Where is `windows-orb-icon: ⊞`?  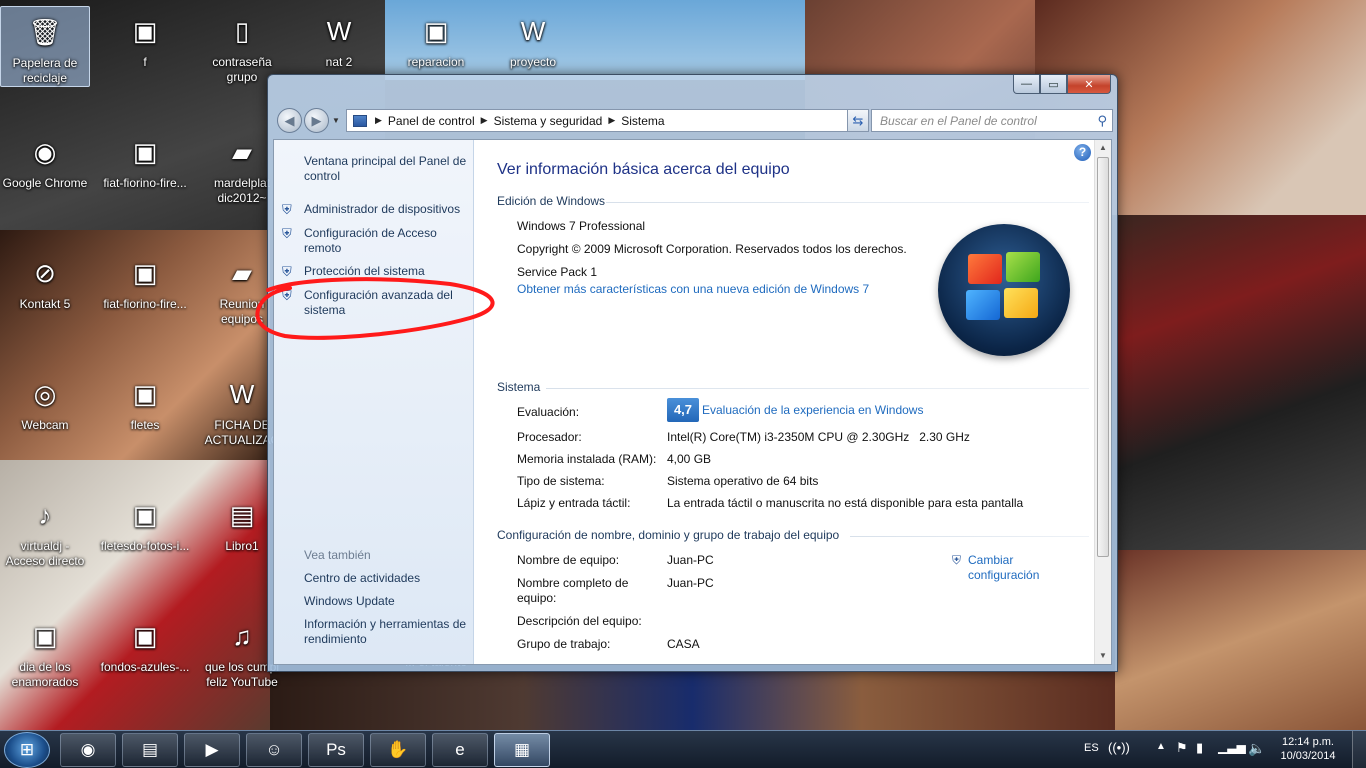 windows-orb-icon: ⊞ is located at coordinates (27, 749).